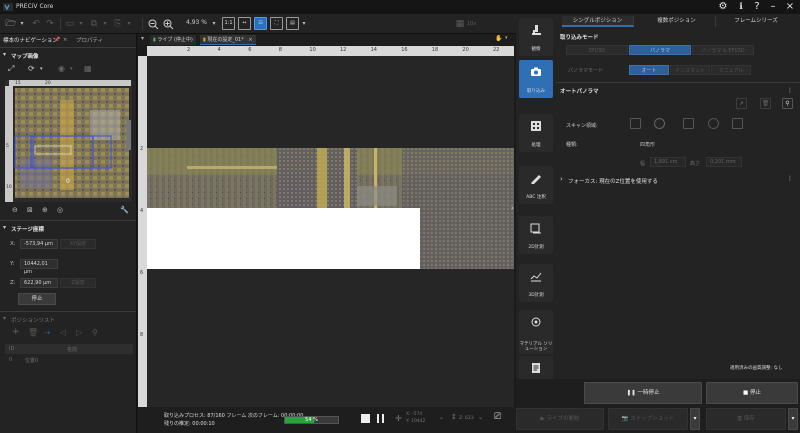 The height and width of the screenshot is (433, 800). What do you see at coordinates (741, 103) in the screenshot?
I see `pointer-button: ➚` at bounding box center [741, 103].